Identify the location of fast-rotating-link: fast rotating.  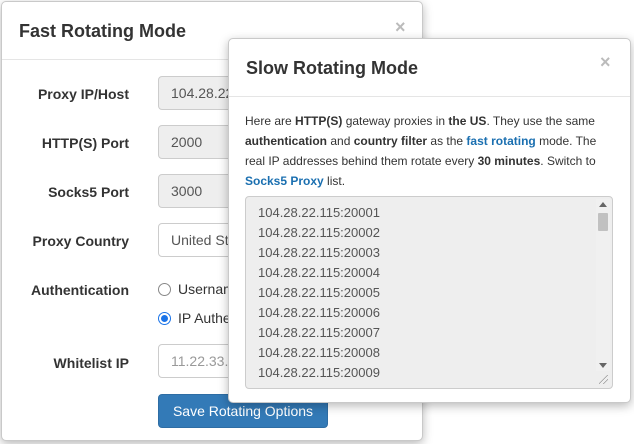
(500, 141).